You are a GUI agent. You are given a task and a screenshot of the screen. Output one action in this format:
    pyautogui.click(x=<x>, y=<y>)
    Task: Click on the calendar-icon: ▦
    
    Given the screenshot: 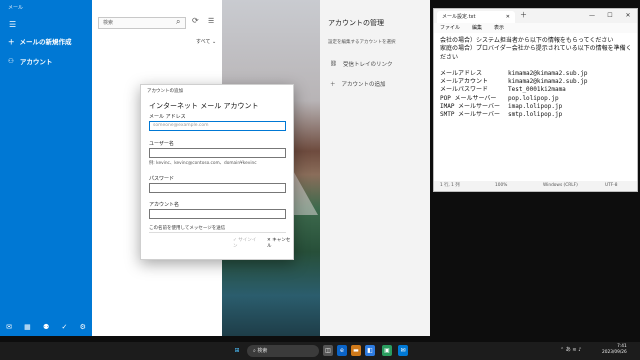 What is the action you would take?
    pyautogui.click(x=27, y=327)
    